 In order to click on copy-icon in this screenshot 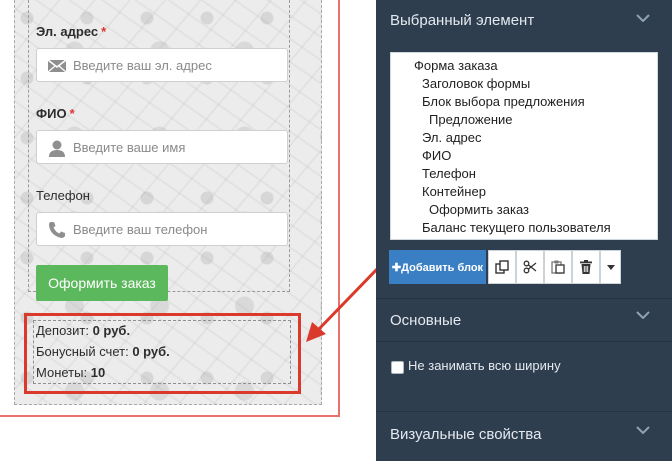, I will do `click(502, 267)`.